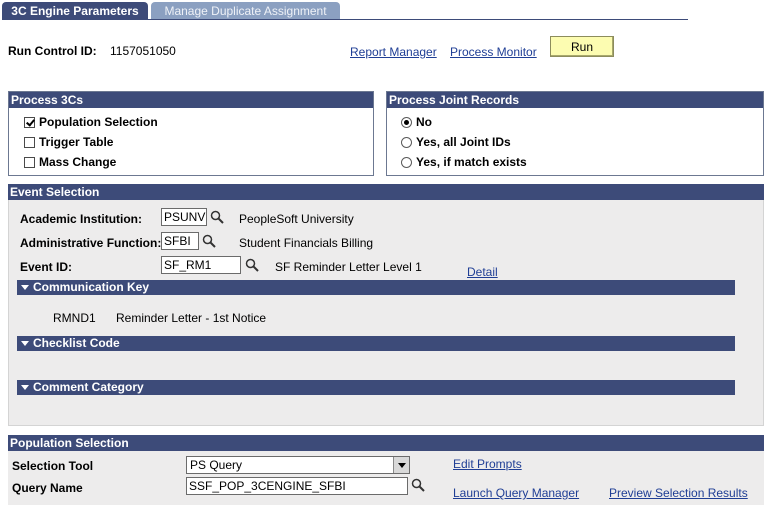 The height and width of the screenshot is (505, 765). Describe the element at coordinates (406, 142) in the screenshot. I see `joint-all-radio` at that location.